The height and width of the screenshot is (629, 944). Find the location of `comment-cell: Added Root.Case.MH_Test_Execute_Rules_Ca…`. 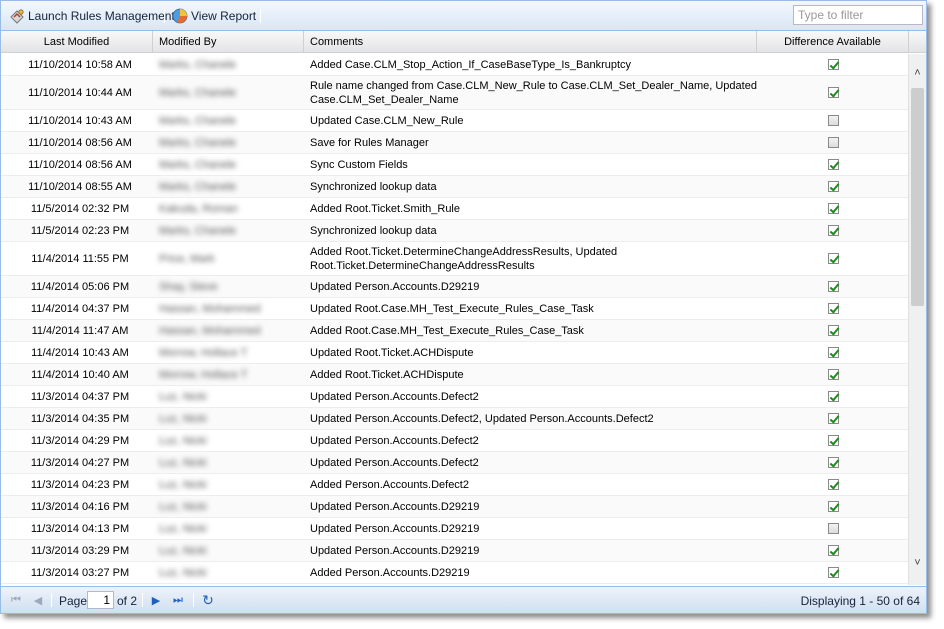

comment-cell: Added Root.Case.MH_Test_Execute_Rules_Ca… is located at coordinates (534, 330).